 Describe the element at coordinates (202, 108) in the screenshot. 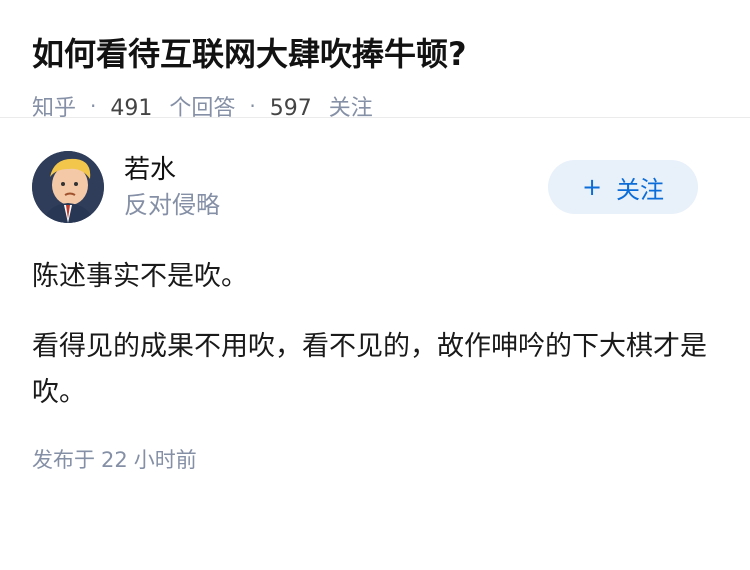

I see `answers-count-label: 个回答` at that location.